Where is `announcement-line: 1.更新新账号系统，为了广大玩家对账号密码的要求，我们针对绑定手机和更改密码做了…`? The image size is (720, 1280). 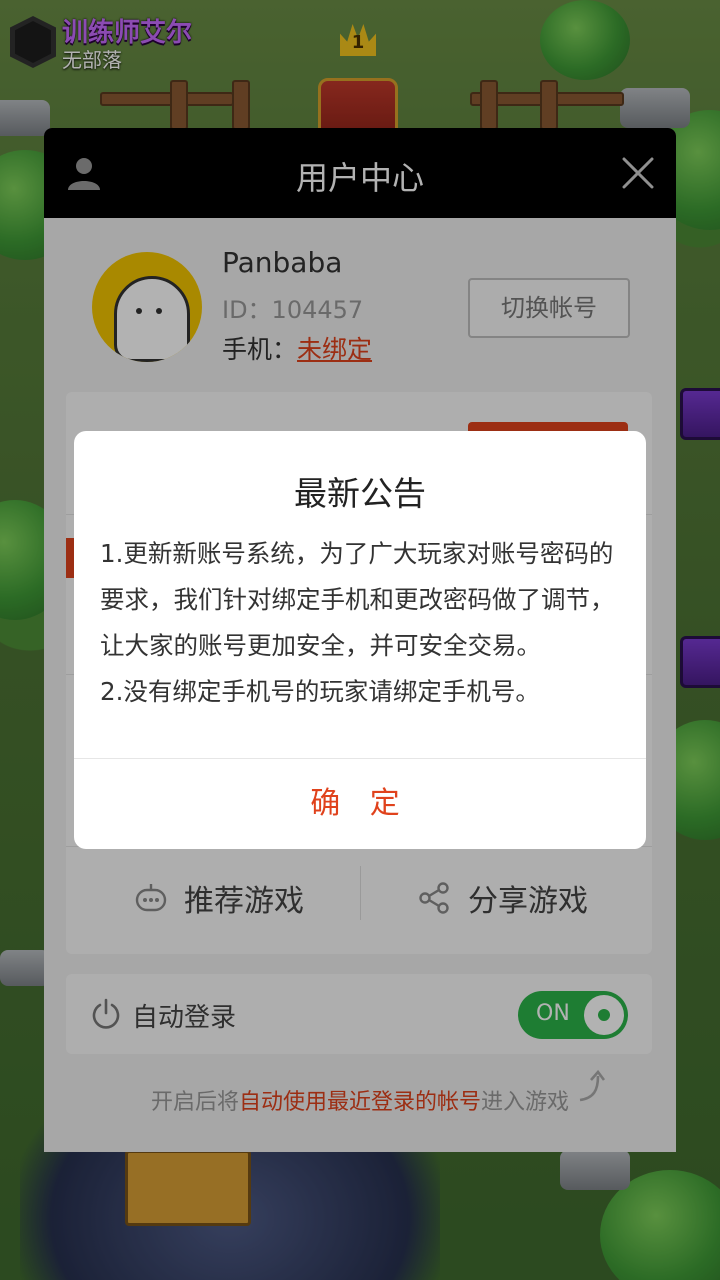
announcement-line: 1.更新新账号系统，为了广大玩家对账号密码的要求，我们针对绑定手机和更改密码做了… is located at coordinates (357, 599).